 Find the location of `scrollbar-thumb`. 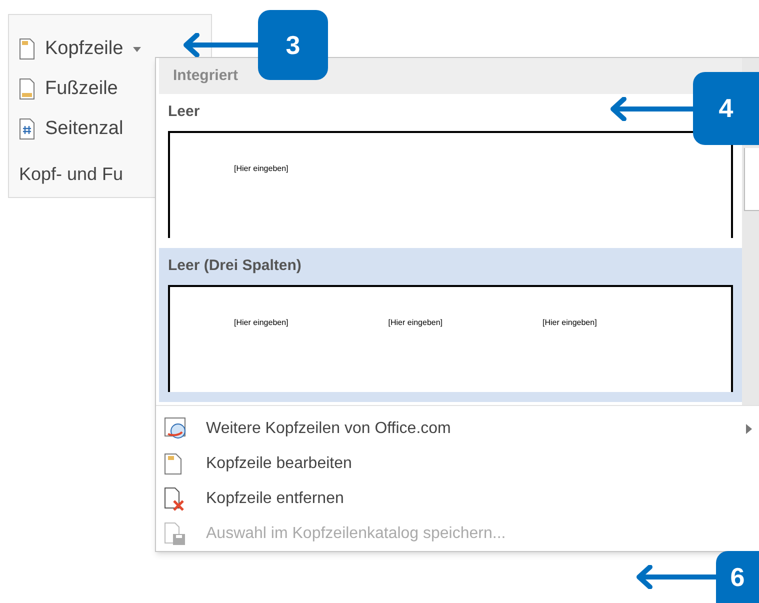

scrollbar-thumb is located at coordinates (751, 179).